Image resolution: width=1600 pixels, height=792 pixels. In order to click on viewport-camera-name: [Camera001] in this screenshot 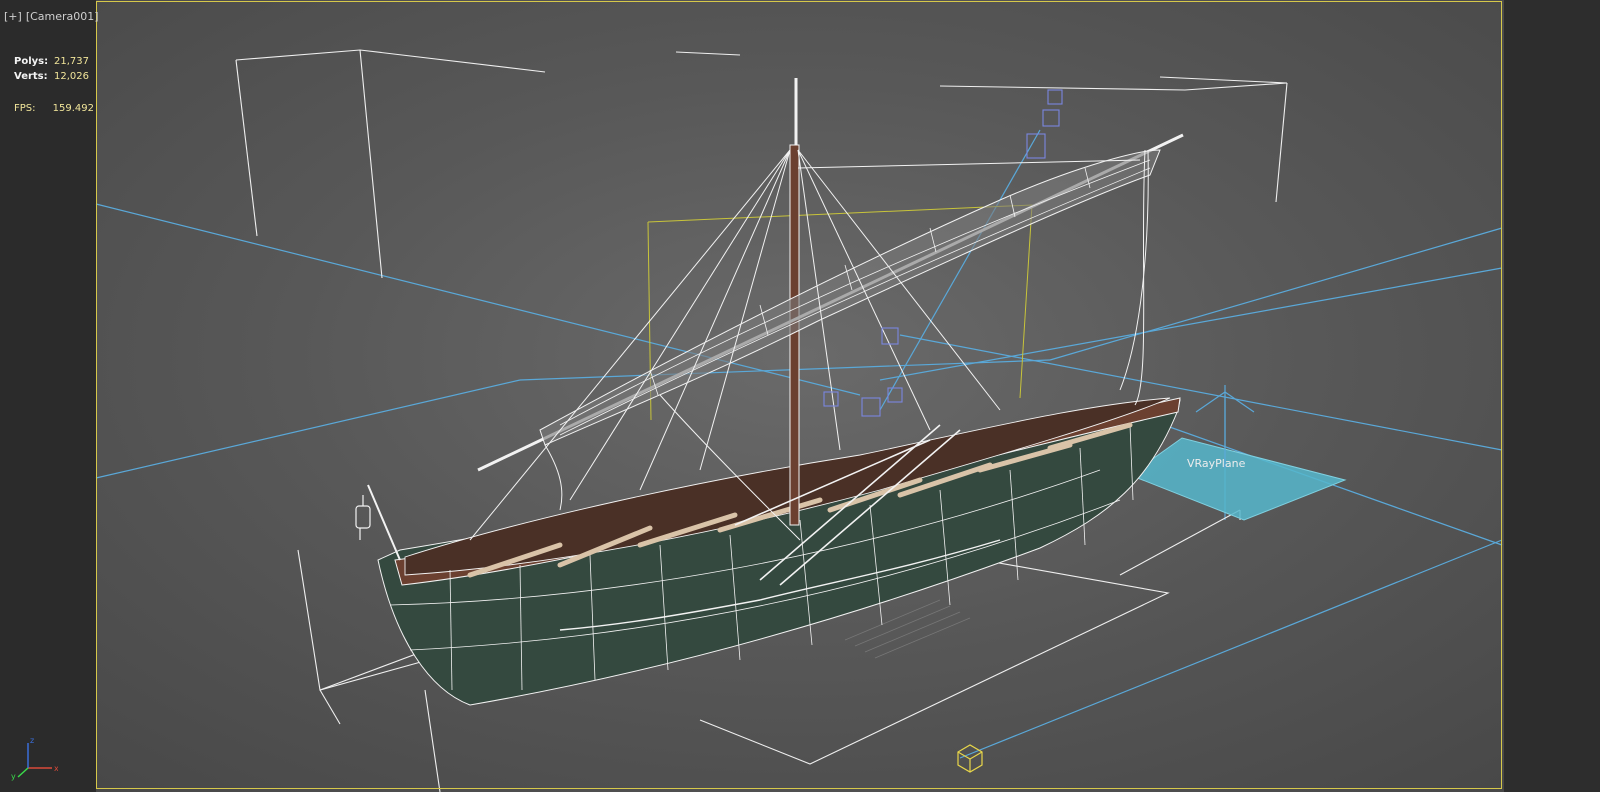, I will do `click(62, 16)`.